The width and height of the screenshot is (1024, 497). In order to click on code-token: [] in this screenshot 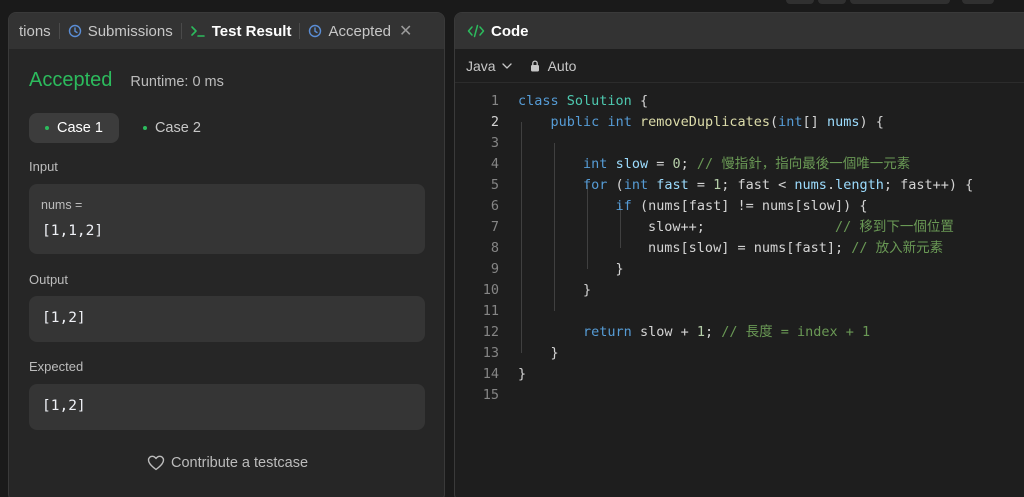, I will do `click(814, 122)`.